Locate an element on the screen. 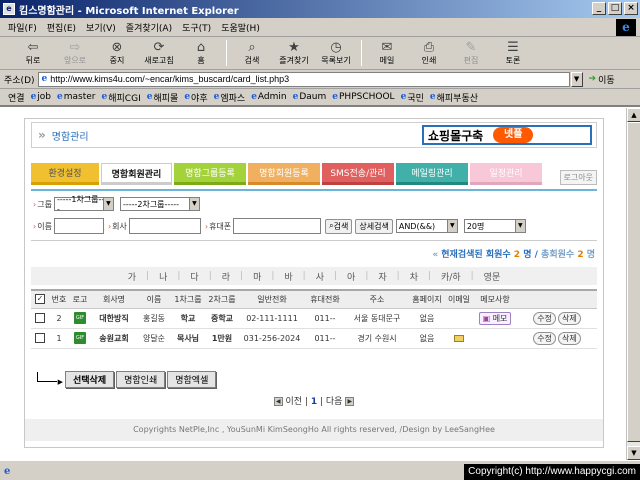 Image resolution: width=640 pixels, height=480 pixels. row-mobile: 011-- is located at coordinates (325, 338).